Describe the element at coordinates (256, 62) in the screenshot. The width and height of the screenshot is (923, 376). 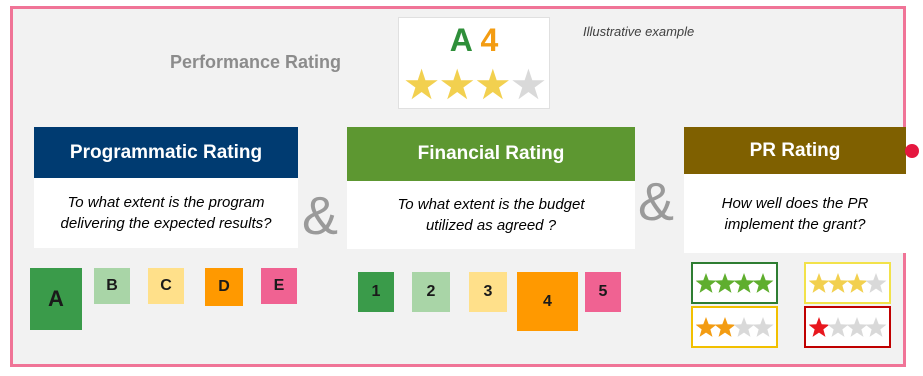
I see `performance-rating-label: Performance Rating` at that location.